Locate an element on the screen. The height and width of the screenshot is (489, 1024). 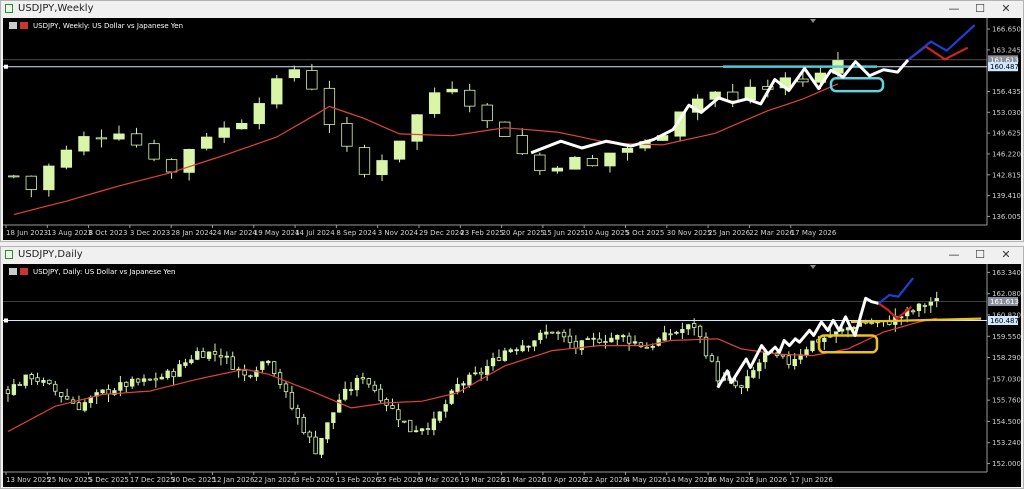
time-axis-label: 3 Nov 2024 is located at coordinates (398, 233).